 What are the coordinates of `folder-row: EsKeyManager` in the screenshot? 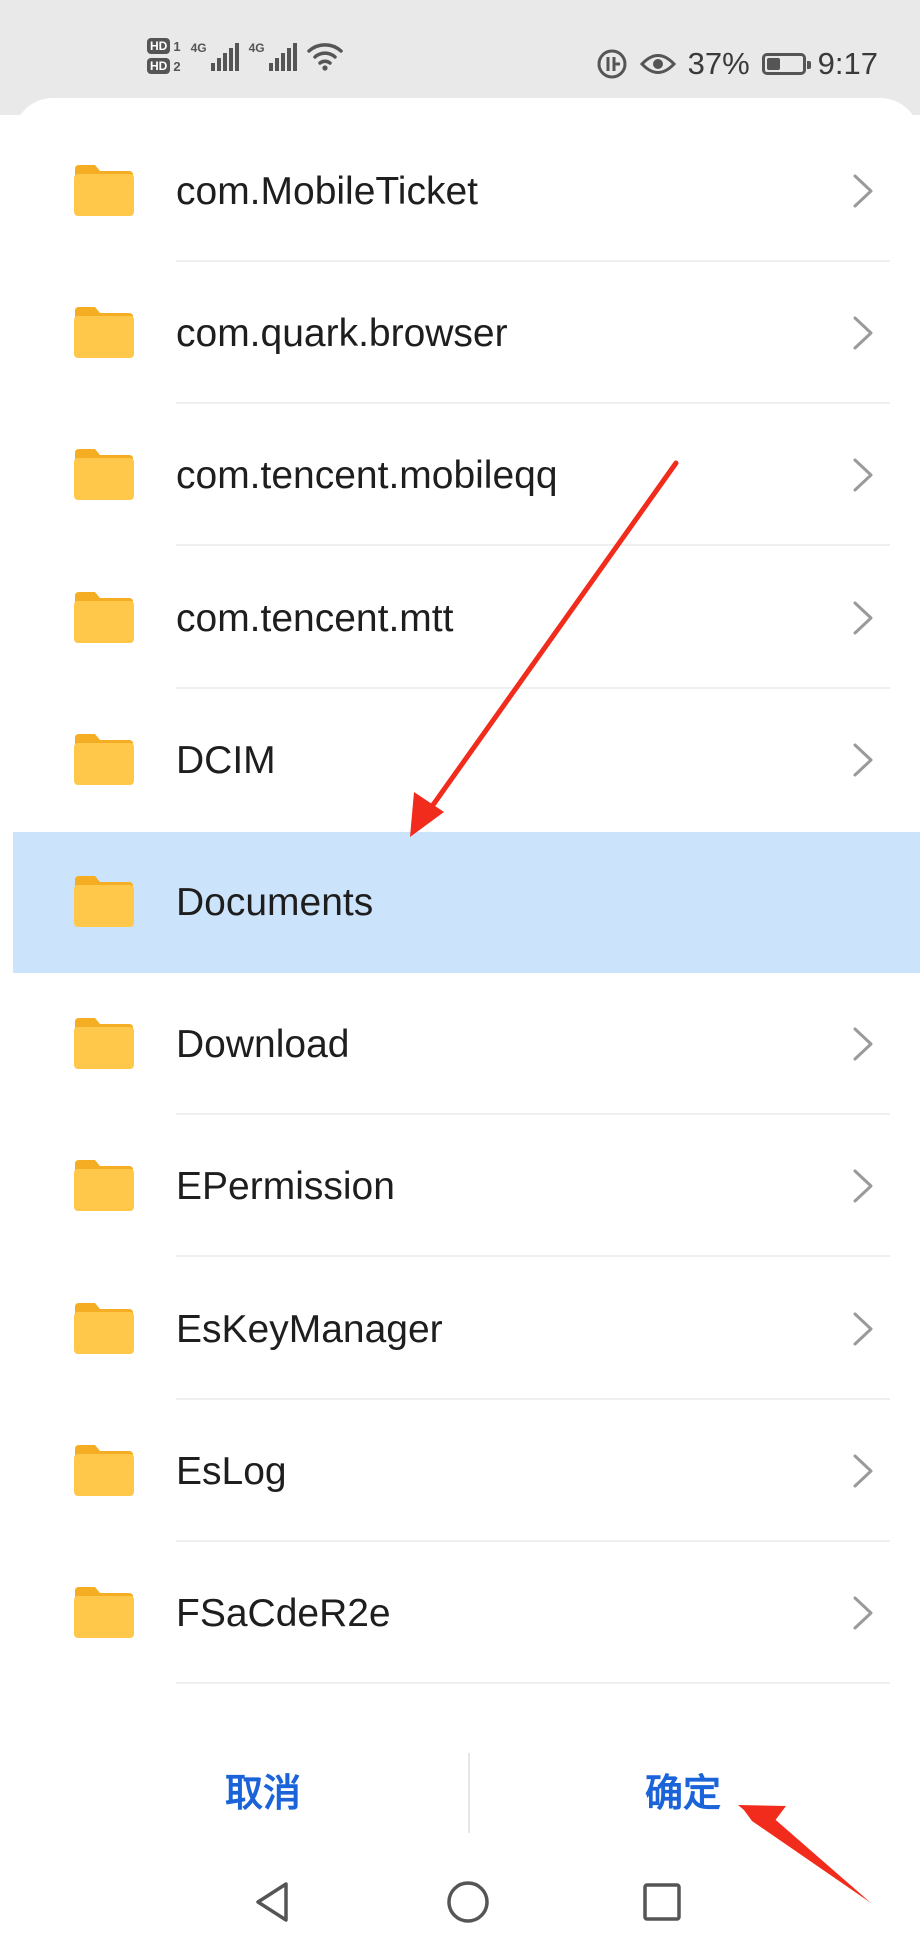 It's located at (466, 1329).